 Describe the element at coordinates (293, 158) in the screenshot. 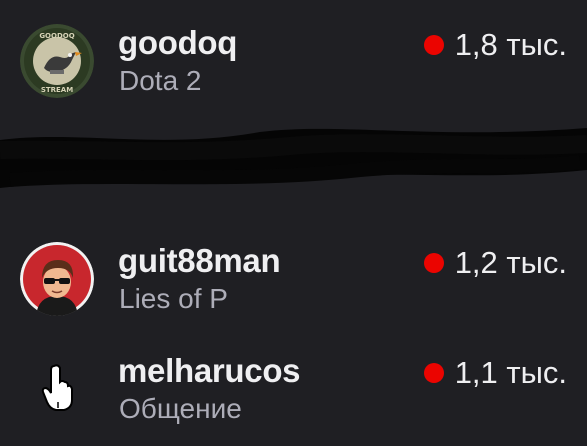

I see `redaction-scribble` at that location.